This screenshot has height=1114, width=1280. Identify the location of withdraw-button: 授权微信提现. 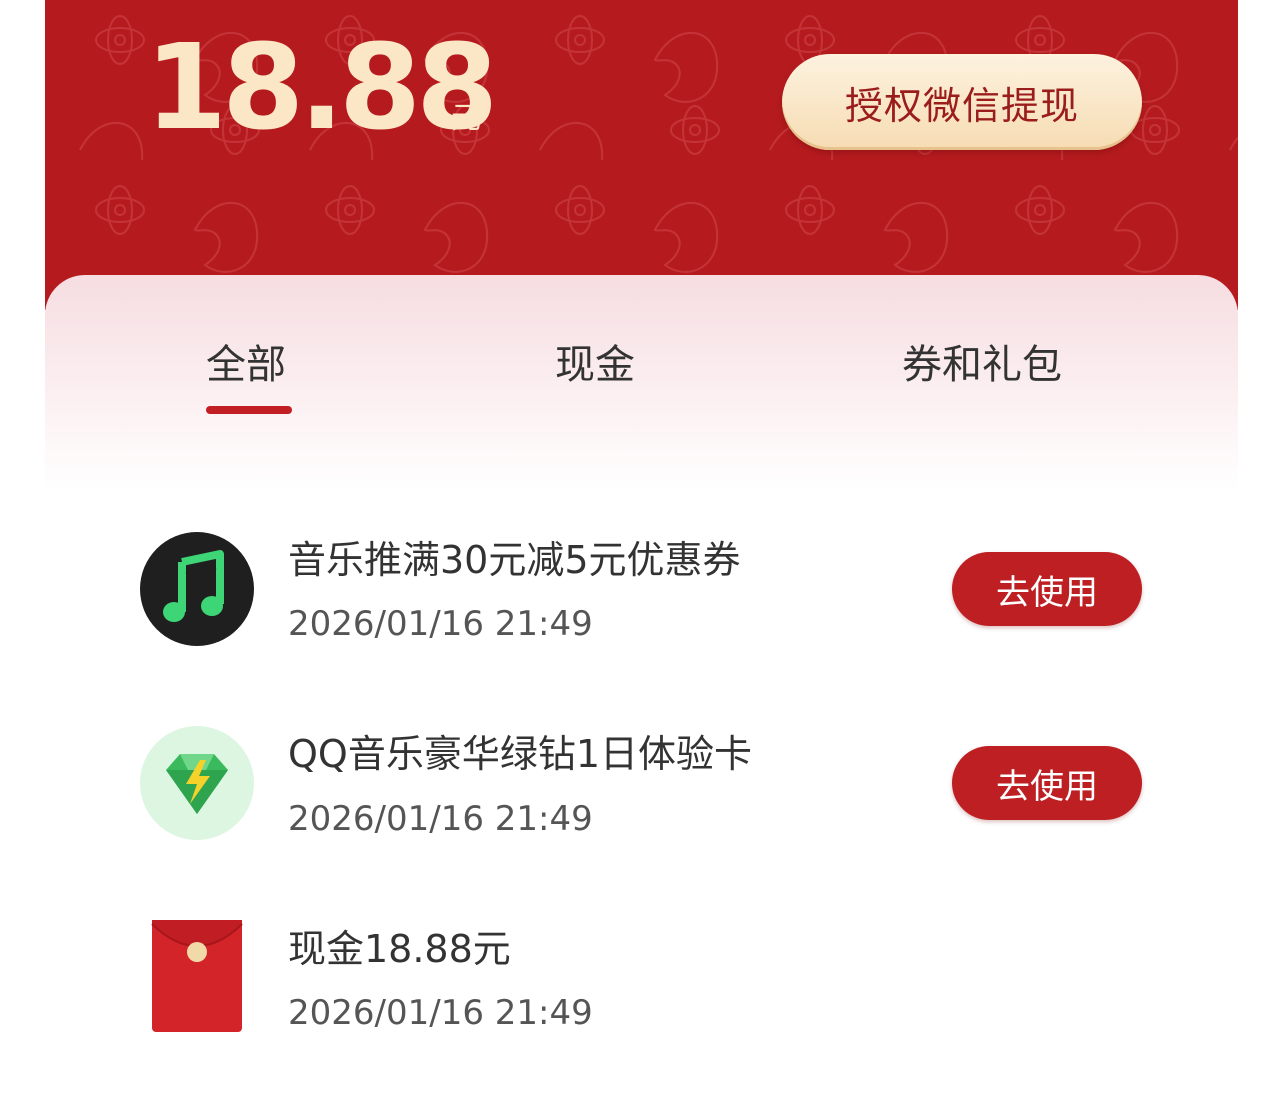
(962, 102).